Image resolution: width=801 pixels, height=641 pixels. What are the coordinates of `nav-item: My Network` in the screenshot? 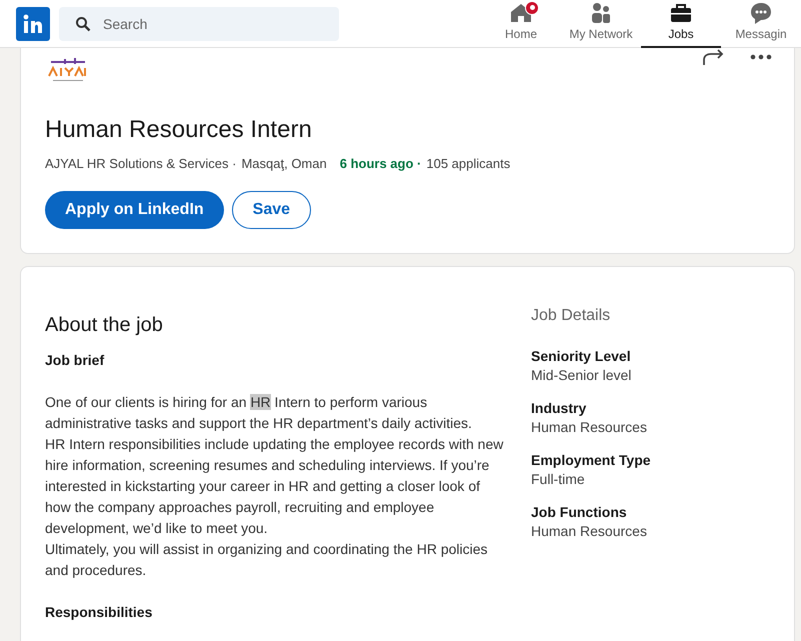 It's located at (601, 24).